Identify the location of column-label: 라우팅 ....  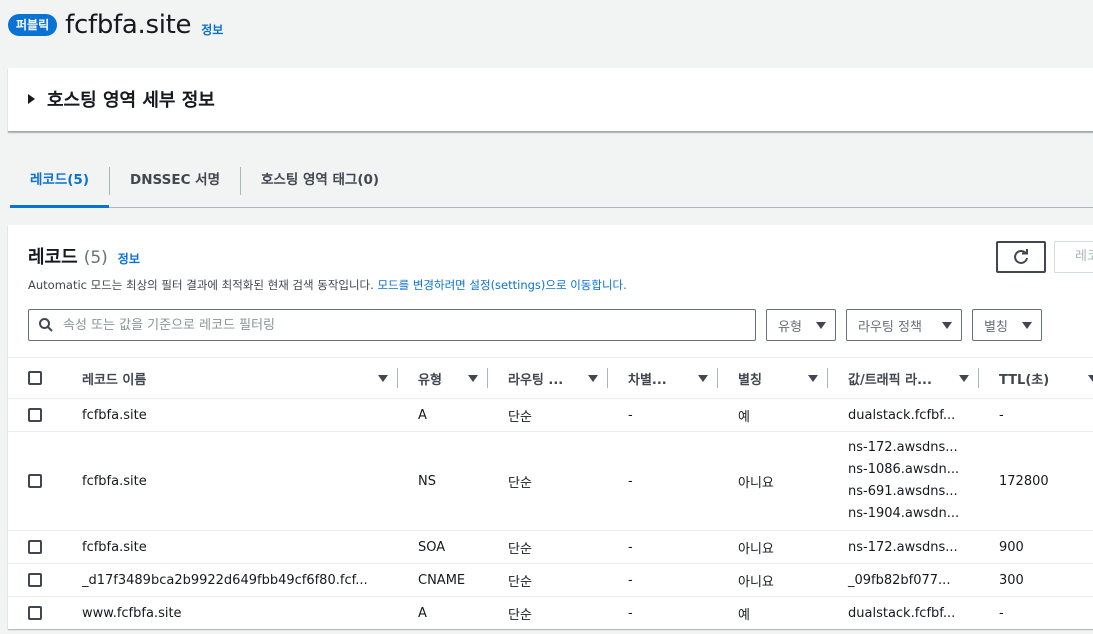
(536, 380).